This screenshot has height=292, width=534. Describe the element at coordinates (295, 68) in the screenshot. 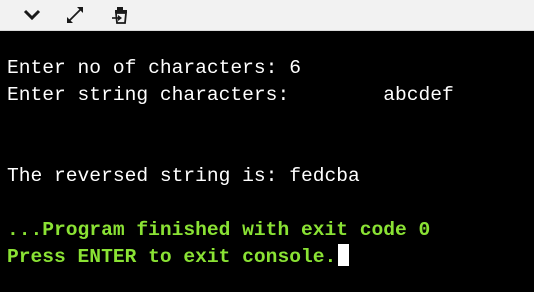

I see `prompt-count-value: 6` at that location.